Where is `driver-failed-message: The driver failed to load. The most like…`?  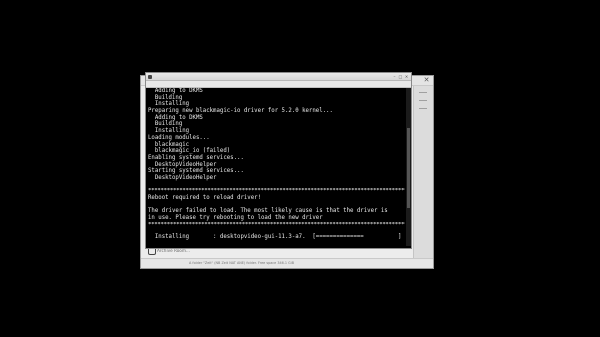 driver-failed-message: The driver failed to load. The most like… is located at coordinates (268, 211).